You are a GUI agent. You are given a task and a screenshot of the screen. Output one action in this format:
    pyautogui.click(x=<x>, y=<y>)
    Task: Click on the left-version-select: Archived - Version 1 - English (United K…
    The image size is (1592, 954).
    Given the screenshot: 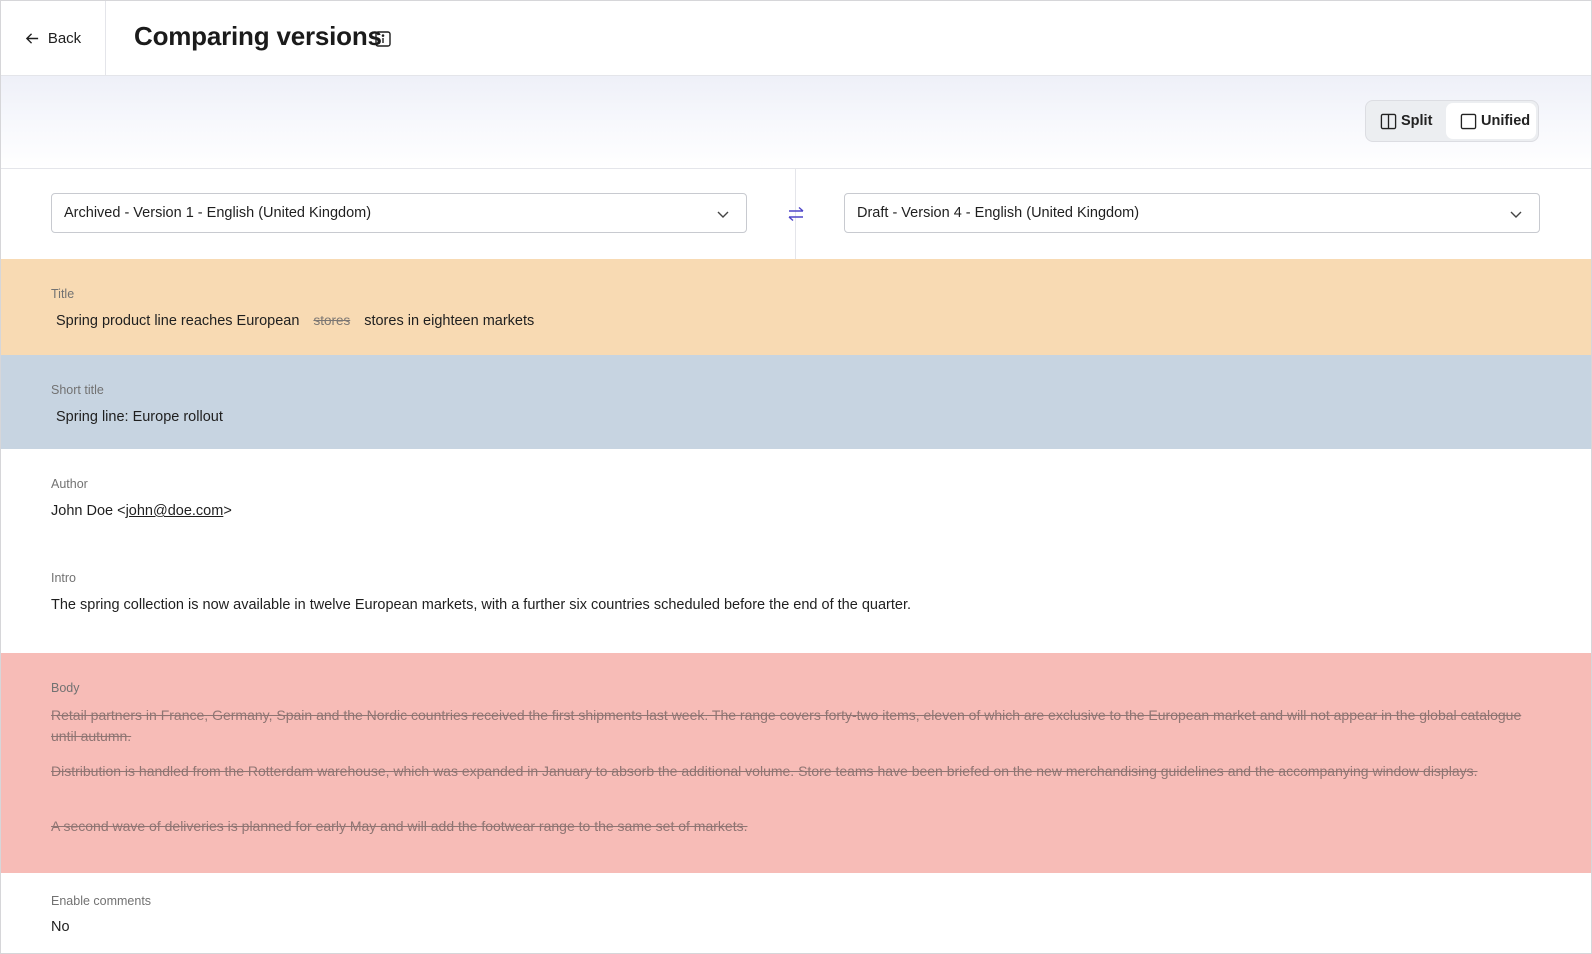 What is the action you would take?
    pyautogui.click(x=399, y=213)
    